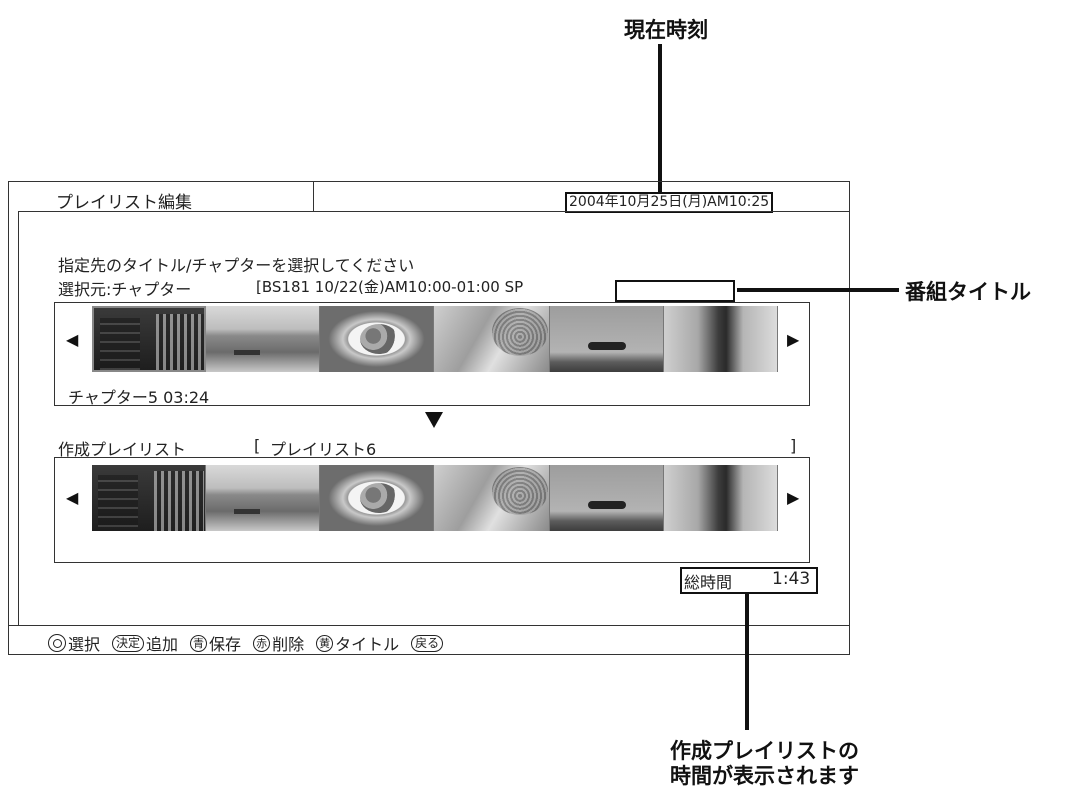 This screenshot has height=790, width=1067. I want to click on down-arrow-icon, so click(434, 420).